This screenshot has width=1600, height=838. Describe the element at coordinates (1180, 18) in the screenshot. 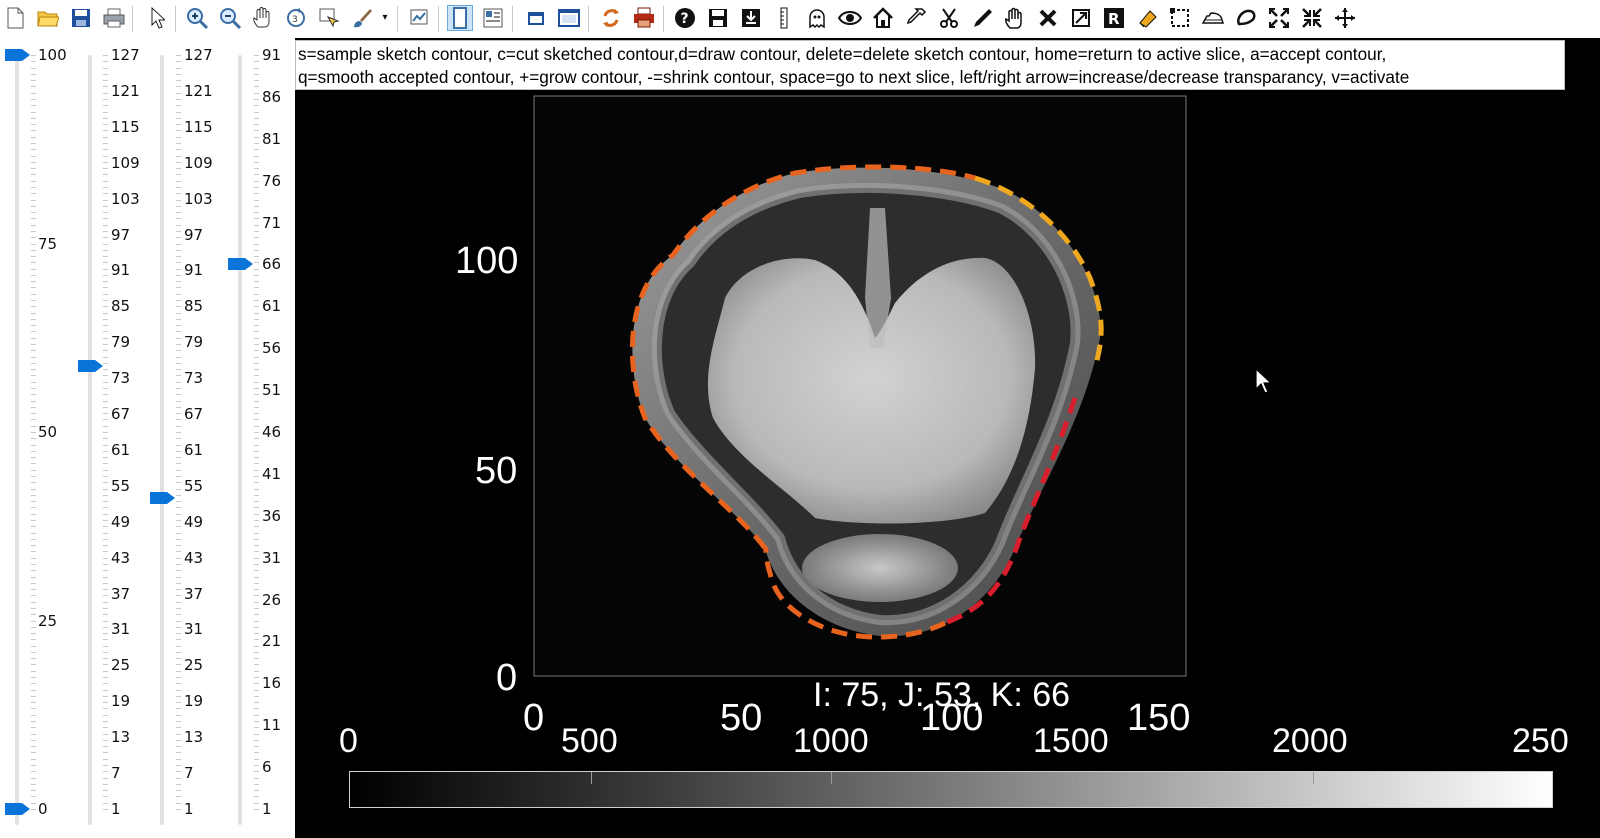

I see `select-rect-icon` at that location.